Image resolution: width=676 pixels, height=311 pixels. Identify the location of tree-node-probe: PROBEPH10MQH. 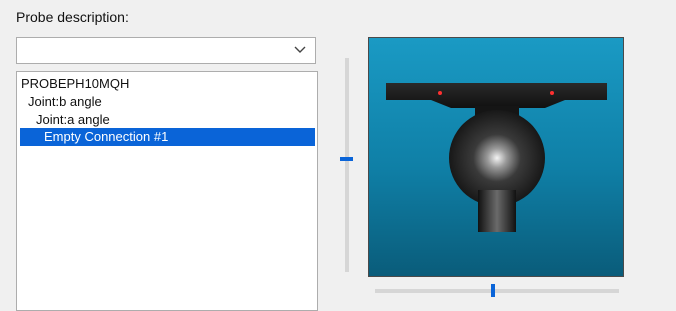
(75, 84).